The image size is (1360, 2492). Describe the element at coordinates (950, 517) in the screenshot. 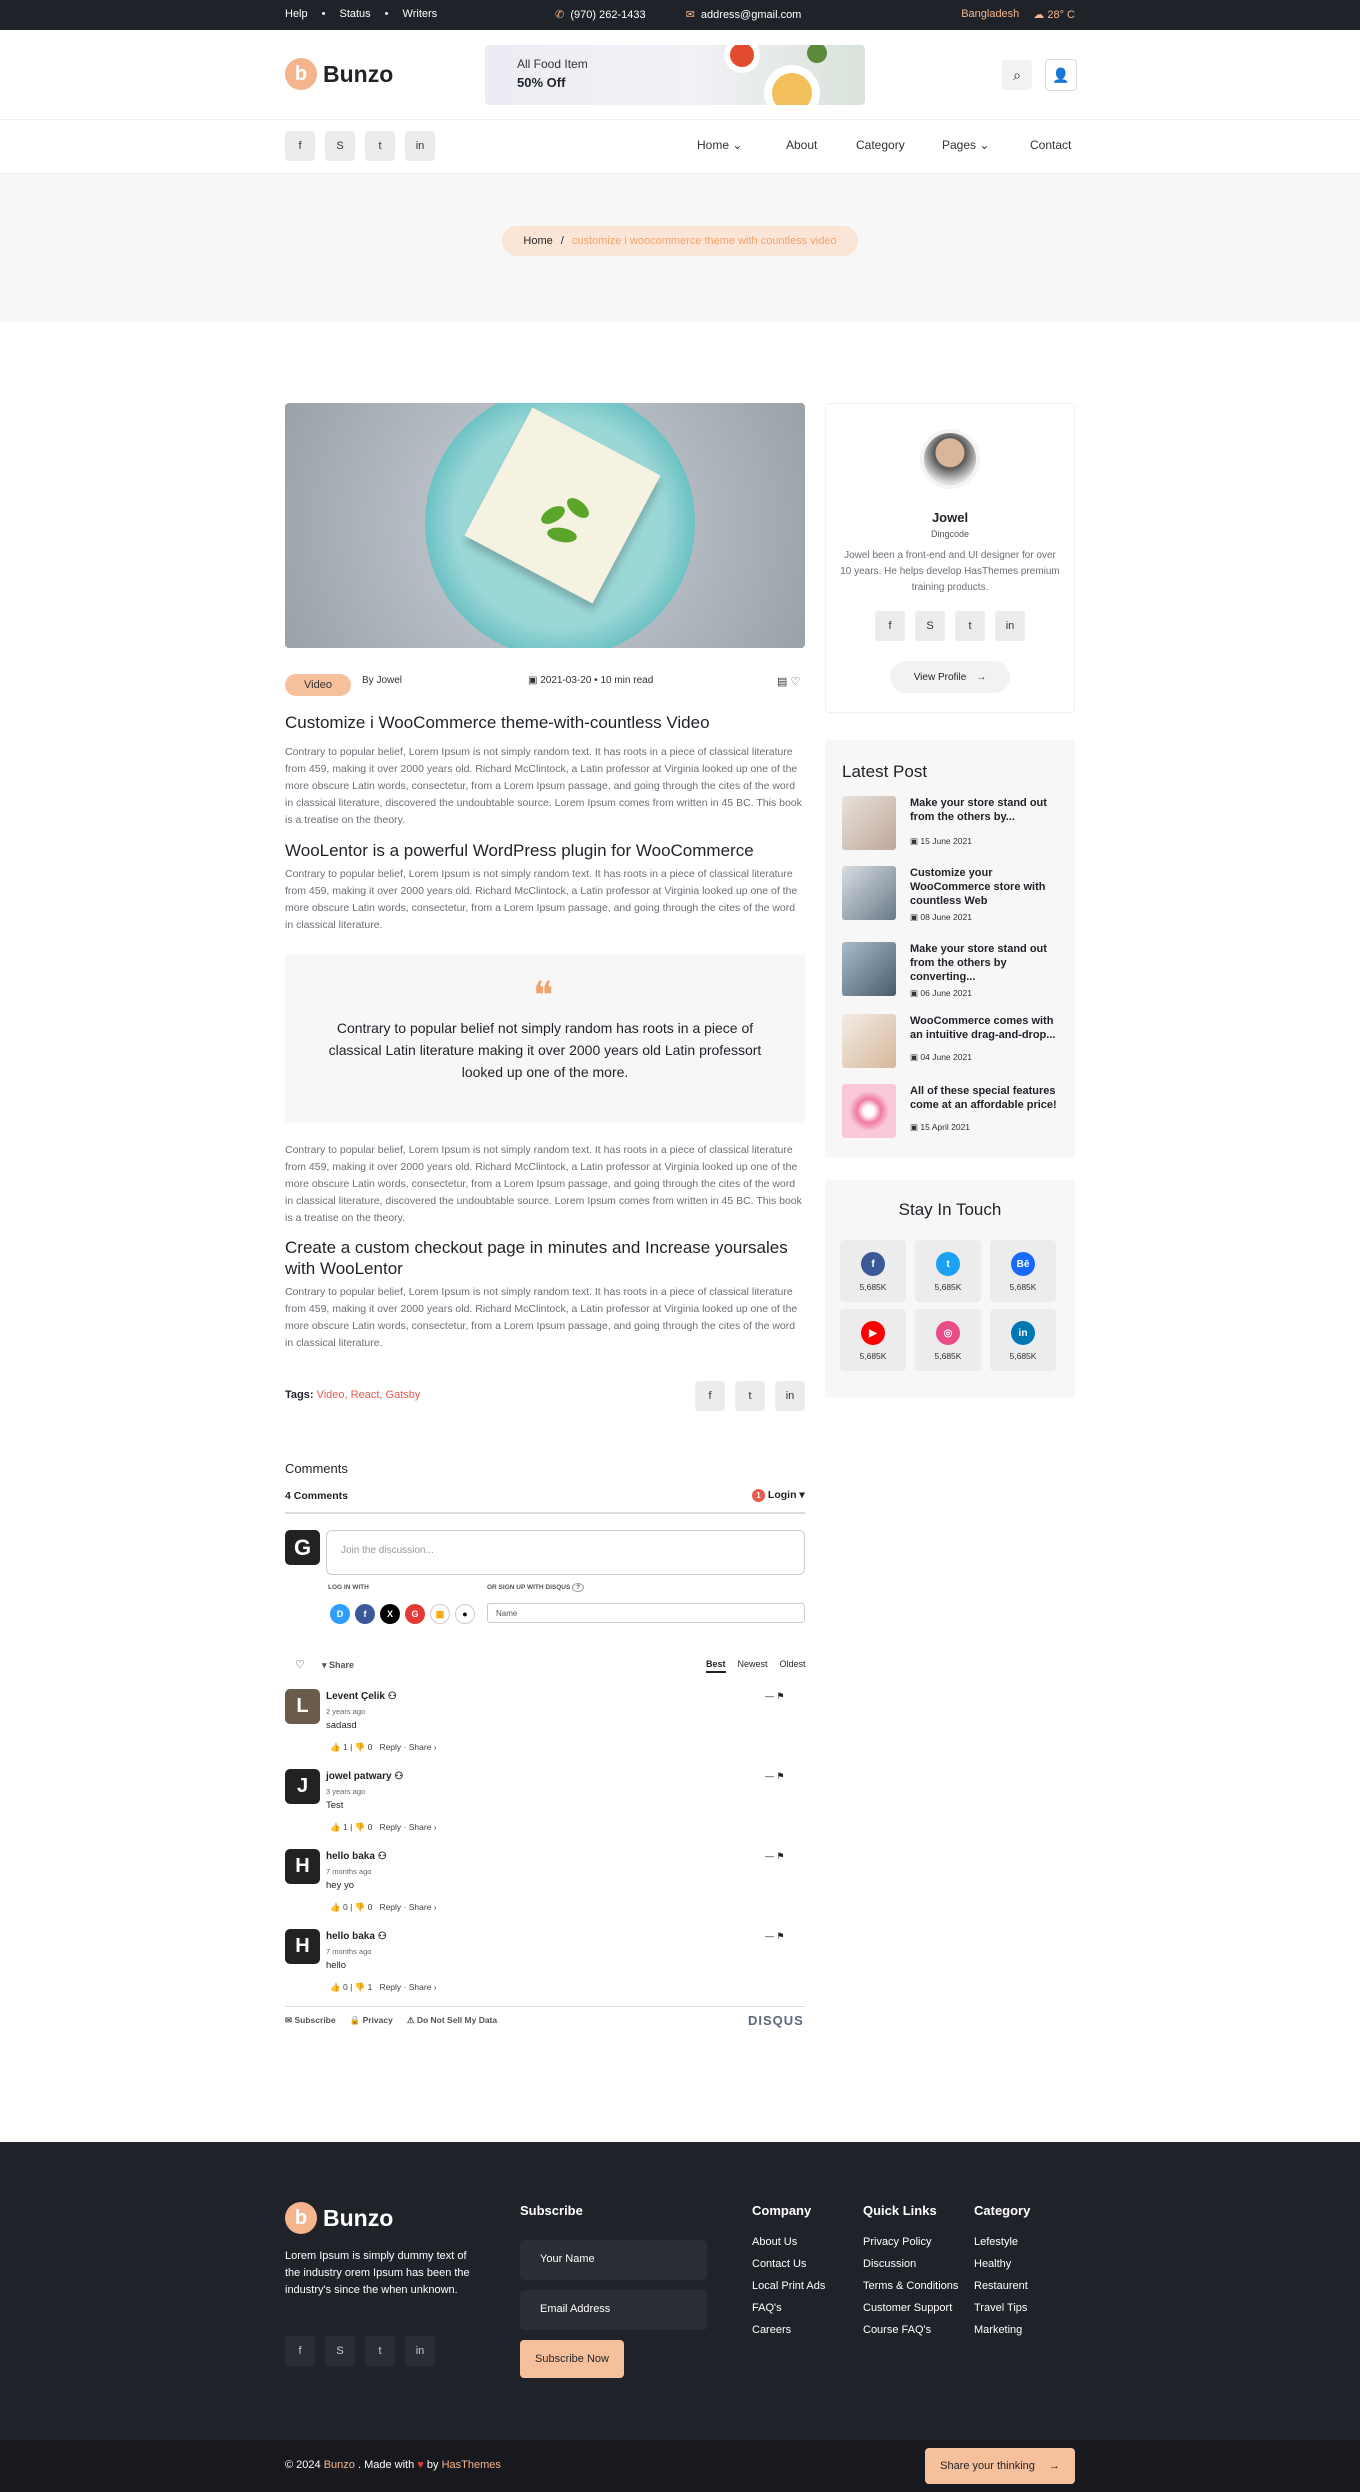

I see `author-name: Jowel` at that location.